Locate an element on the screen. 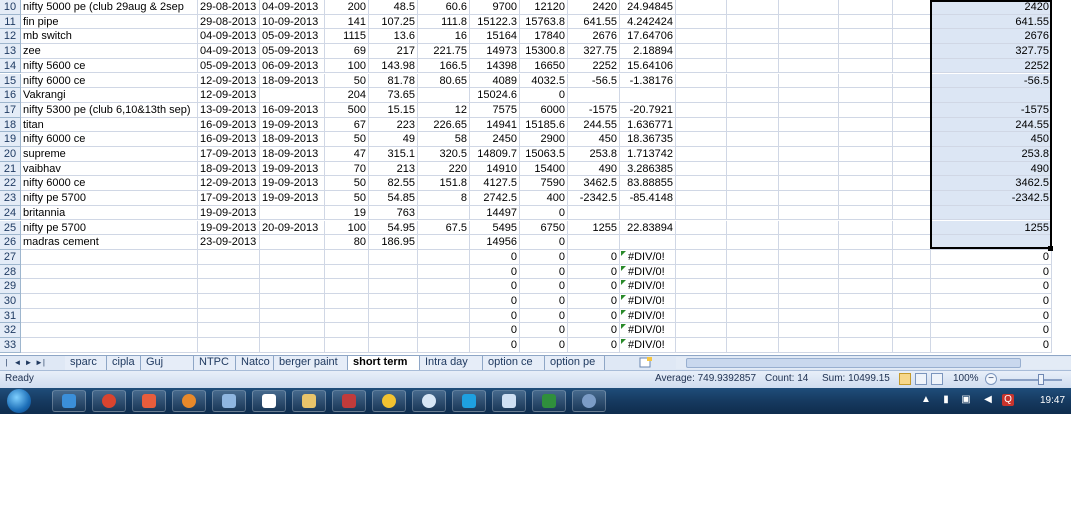 The height and width of the screenshot is (522, 1071). cell: 14398 is located at coordinates (495, 66).